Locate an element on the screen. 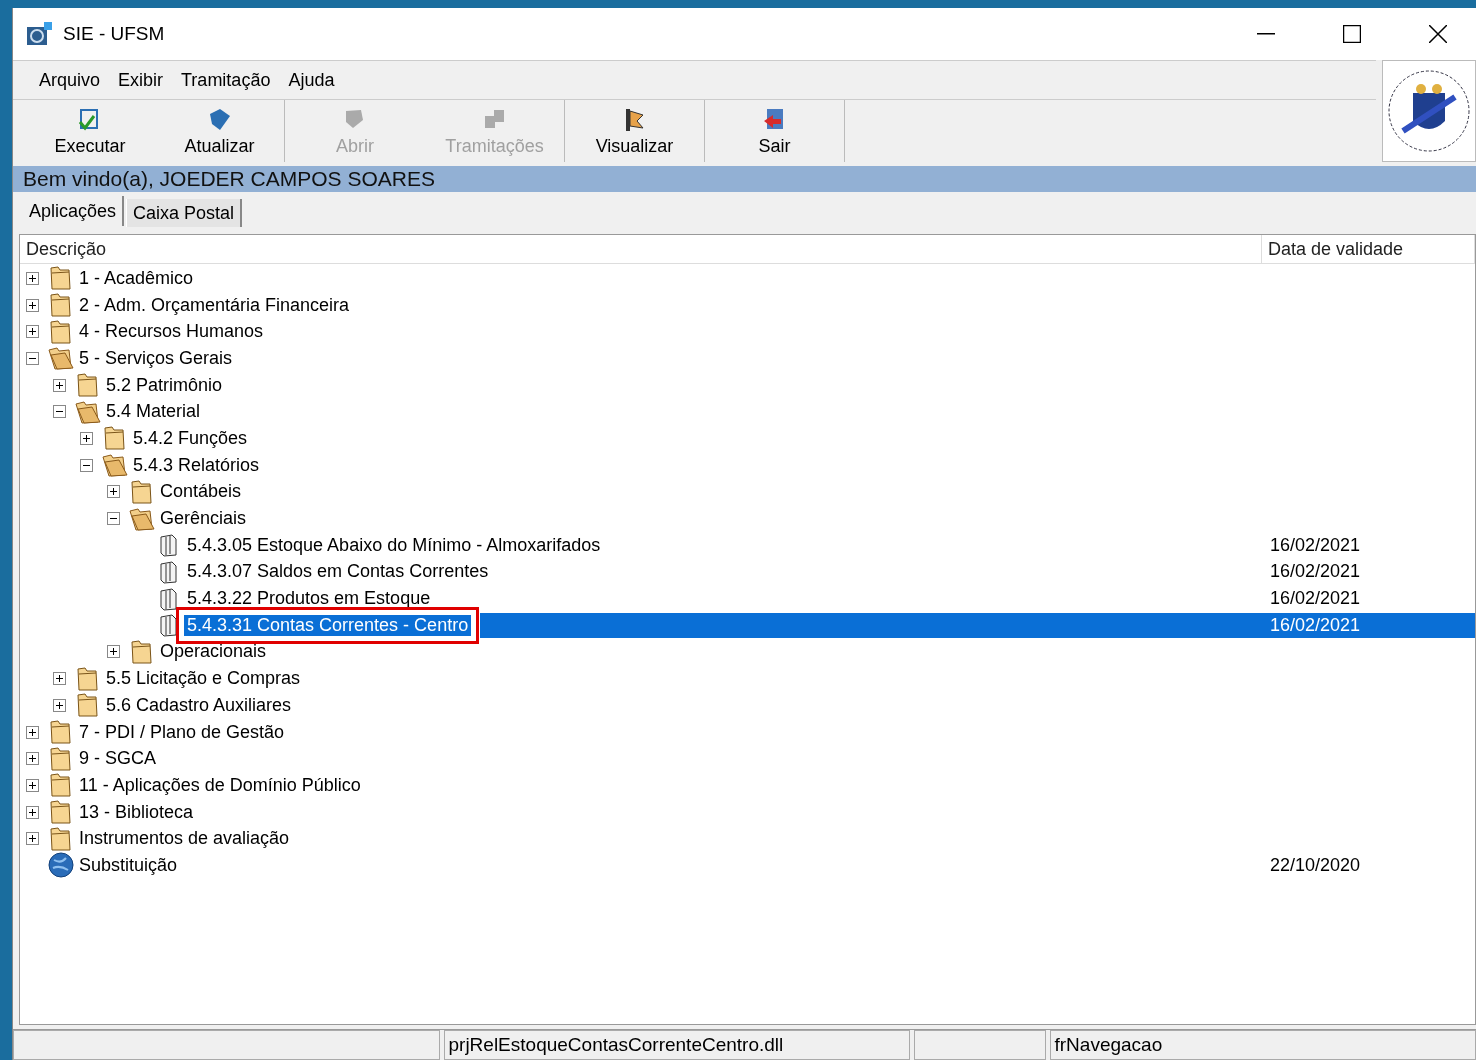 This screenshot has height=1060, width=1476. tree-item: 1 - Acadêmico is located at coordinates (136, 278).